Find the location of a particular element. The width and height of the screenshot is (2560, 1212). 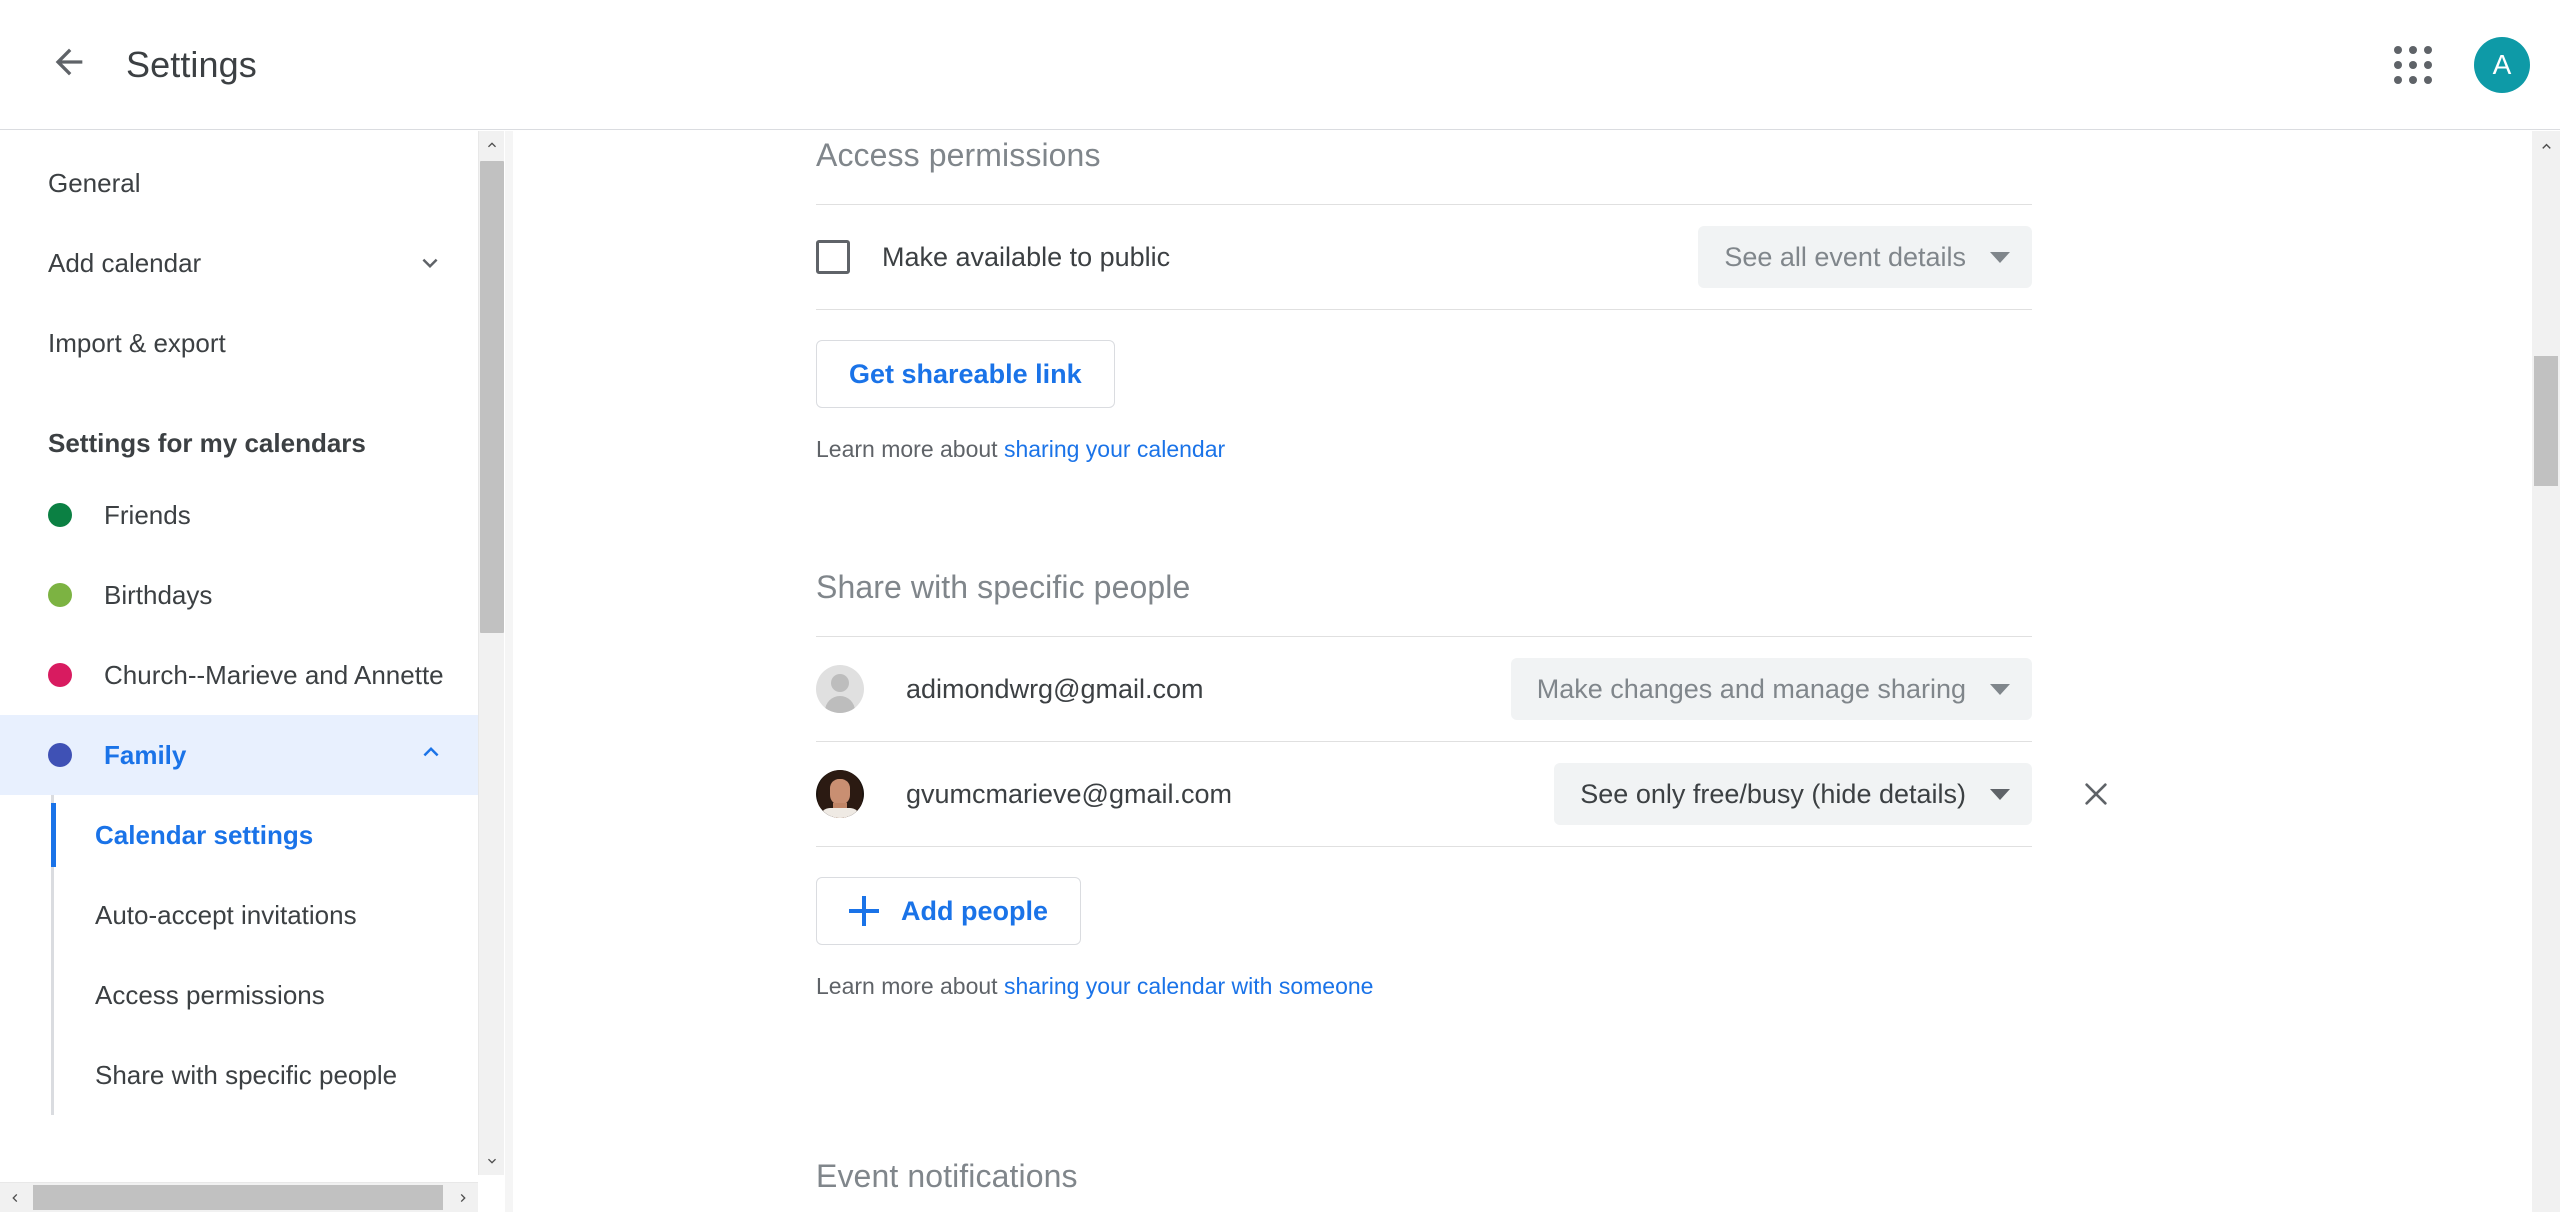

sidebar-item-label: Import & export is located at coordinates (137, 342).